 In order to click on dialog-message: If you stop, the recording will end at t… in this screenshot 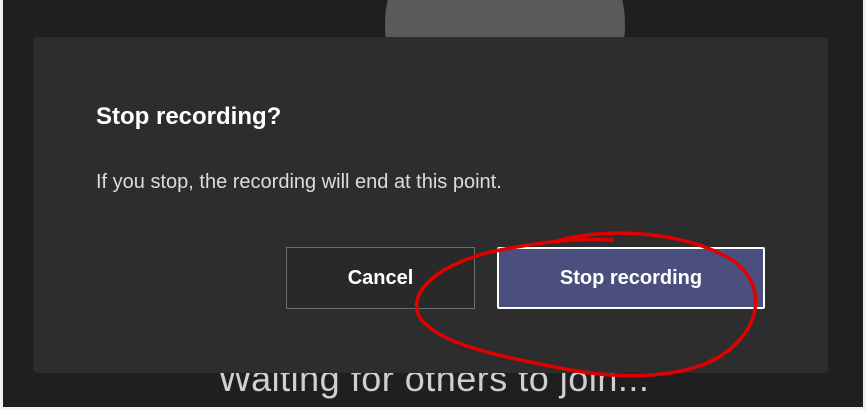, I will do `click(299, 182)`.